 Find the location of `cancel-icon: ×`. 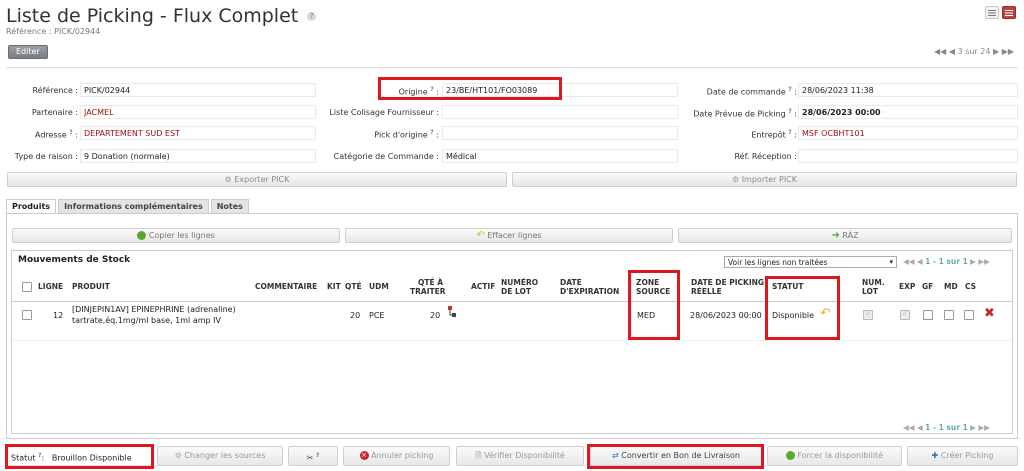

cancel-icon: × is located at coordinates (364, 455).